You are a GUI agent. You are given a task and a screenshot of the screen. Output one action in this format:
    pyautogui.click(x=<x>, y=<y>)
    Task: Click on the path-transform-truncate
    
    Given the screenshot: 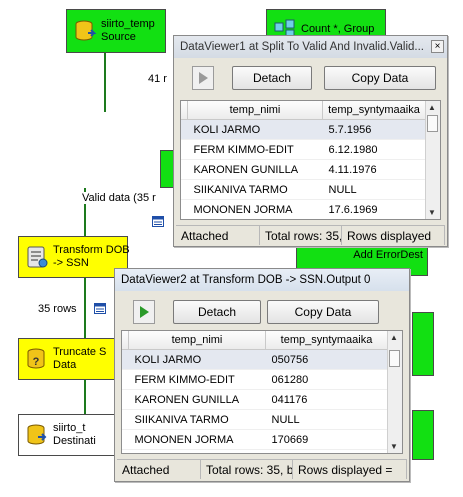 What is the action you would take?
    pyautogui.click(x=85, y=308)
    